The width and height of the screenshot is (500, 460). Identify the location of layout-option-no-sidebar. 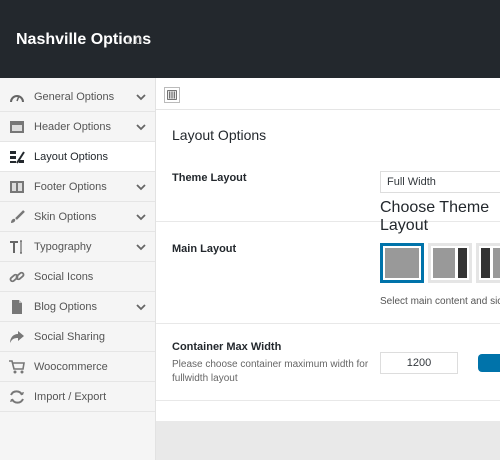
(402, 263).